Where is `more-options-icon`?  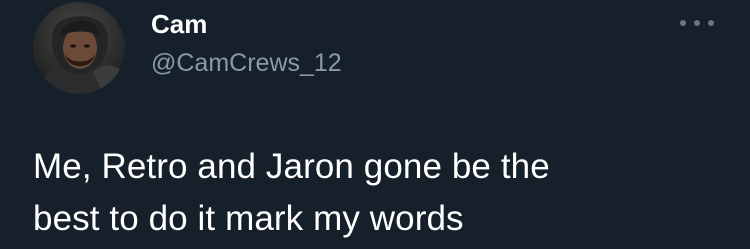
more-options-icon is located at coordinates (697, 23).